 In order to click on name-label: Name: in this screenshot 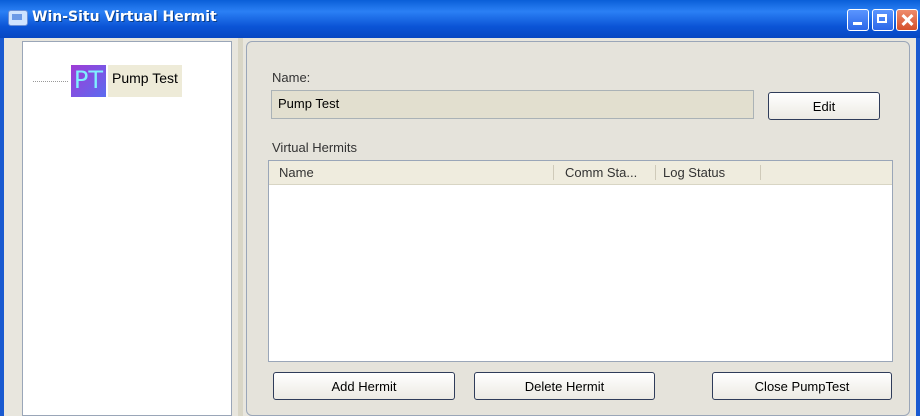, I will do `click(291, 77)`.